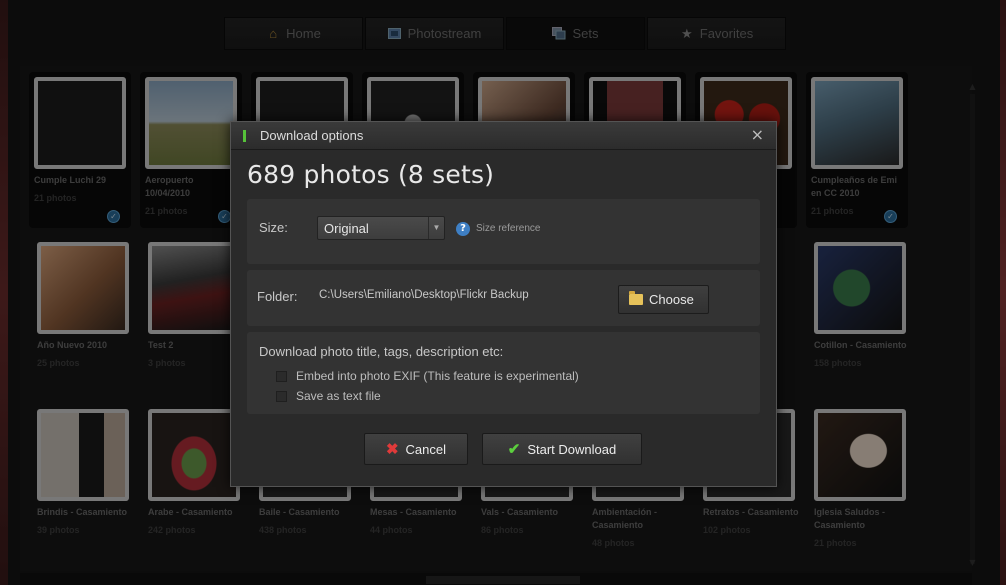 This screenshot has height=585, width=1006. What do you see at coordinates (277, 296) in the screenshot?
I see `folder-label: Folder:` at bounding box center [277, 296].